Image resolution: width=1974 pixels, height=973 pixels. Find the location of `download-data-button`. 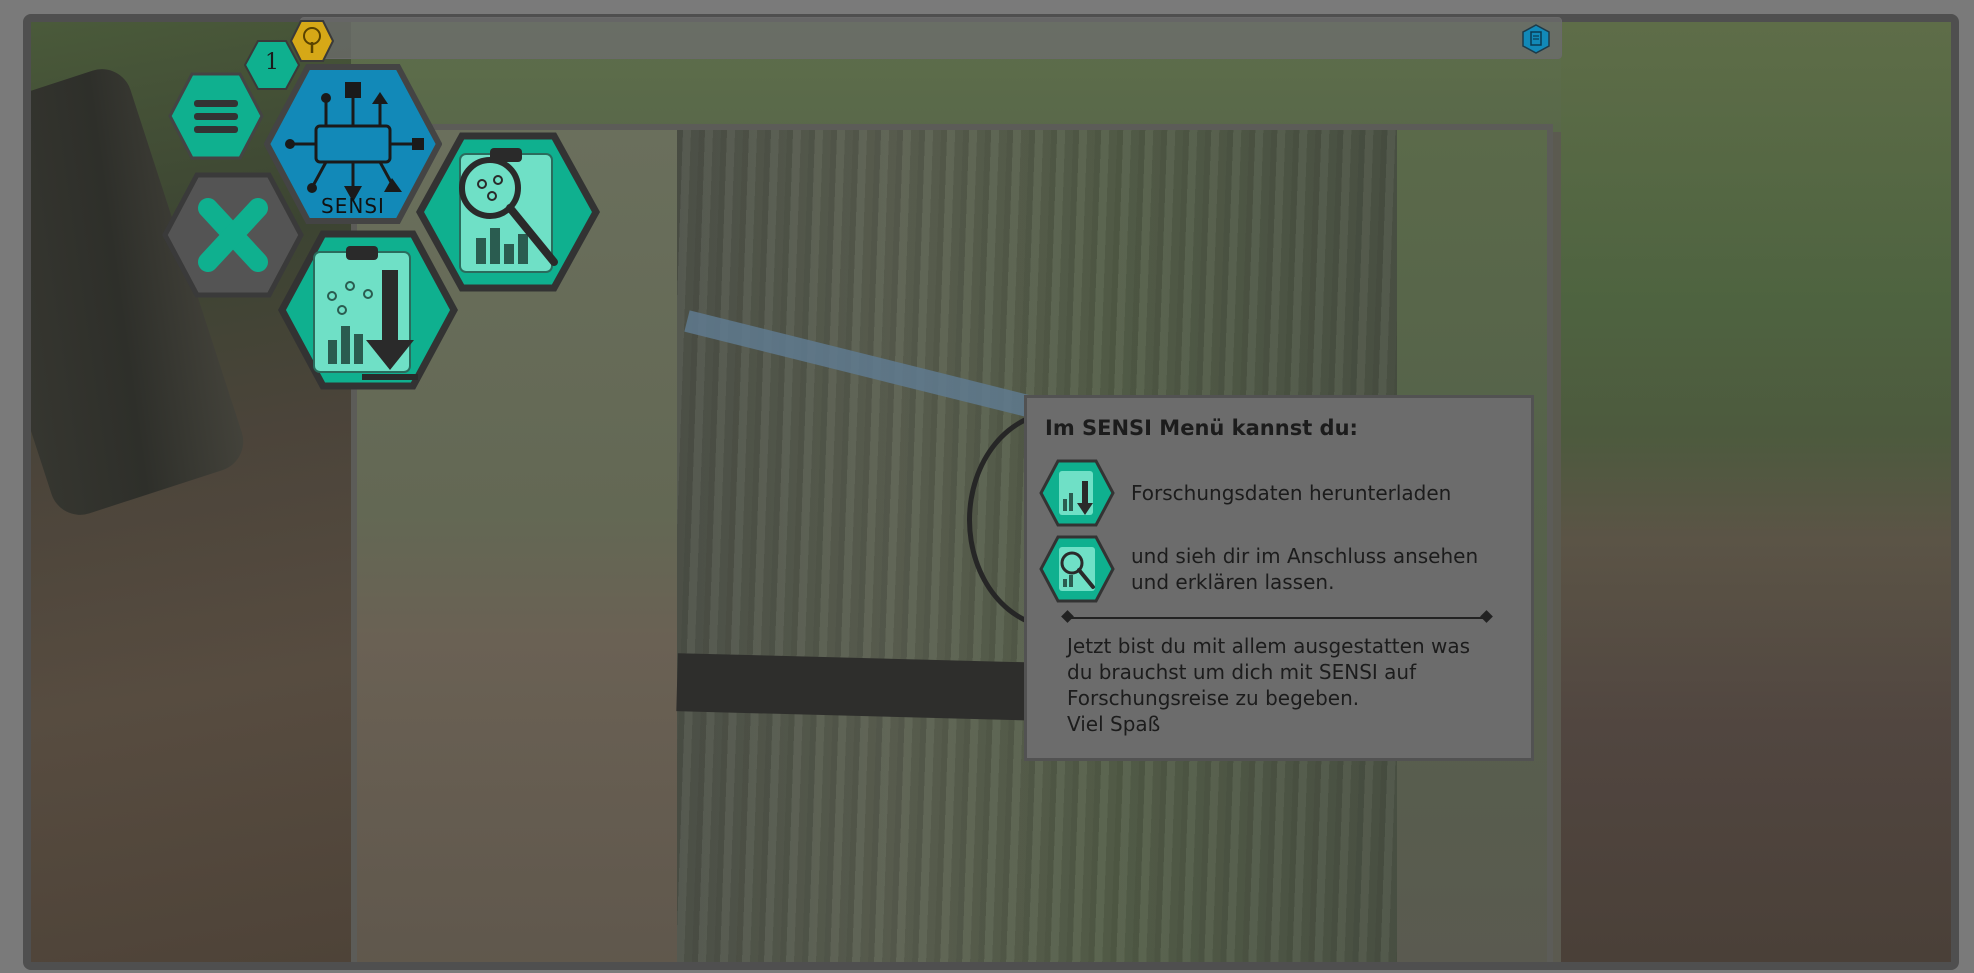

download-data-button is located at coordinates (368, 310).